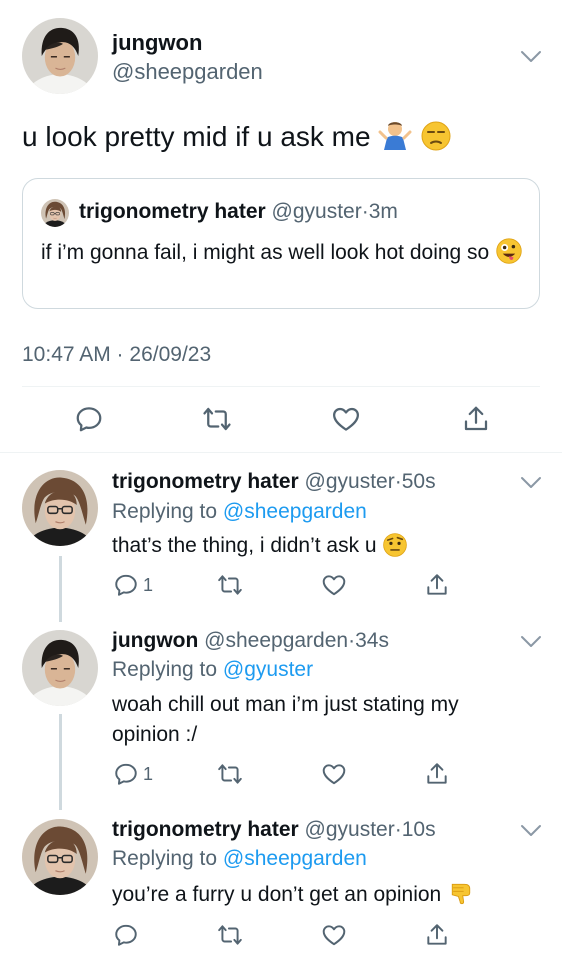 The height and width of the screenshot is (960, 562). What do you see at coordinates (461, 897) in the screenshot?
I see `thumbs-down-emoji` at bounding box center [461, 897].